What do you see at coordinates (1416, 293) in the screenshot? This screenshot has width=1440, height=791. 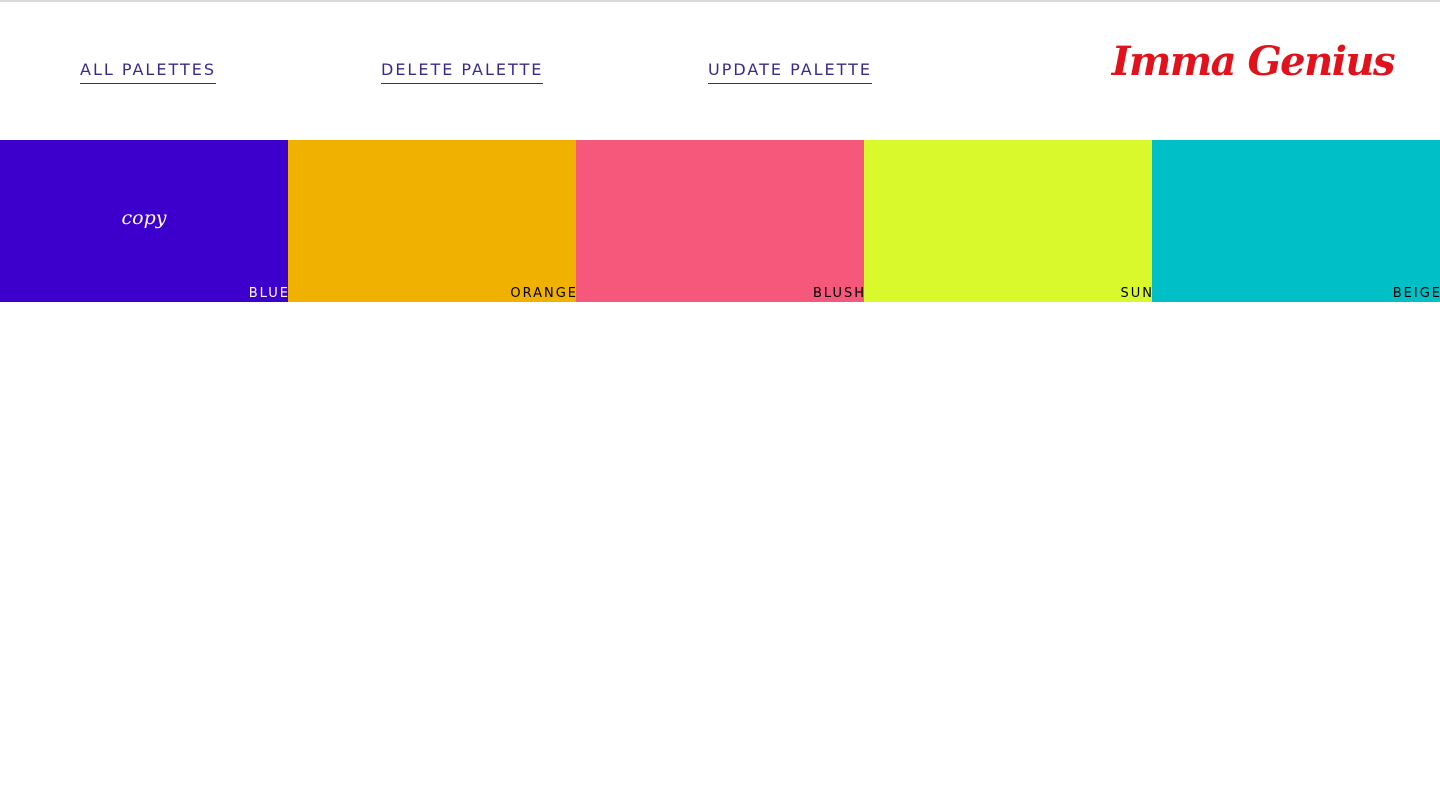 I see `swatch-name: BEIGE` at bounding box center [1416, 293].